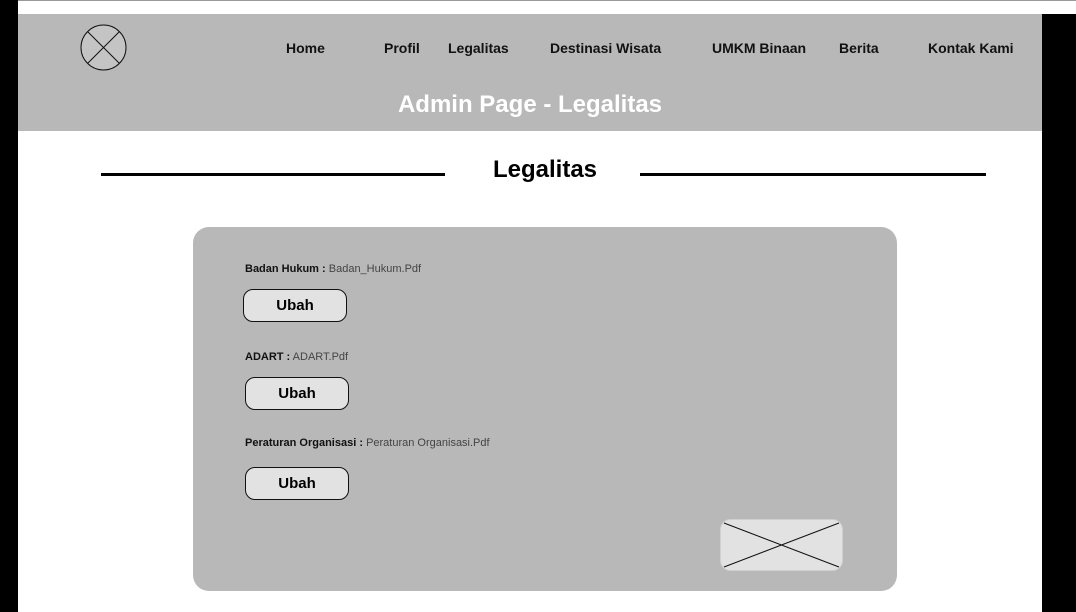 The image size is (1076, 612). Describe the element at coordinates (295, 305) in the screenshot. I see `change-badan-hukum-button: Ubah` at that location.